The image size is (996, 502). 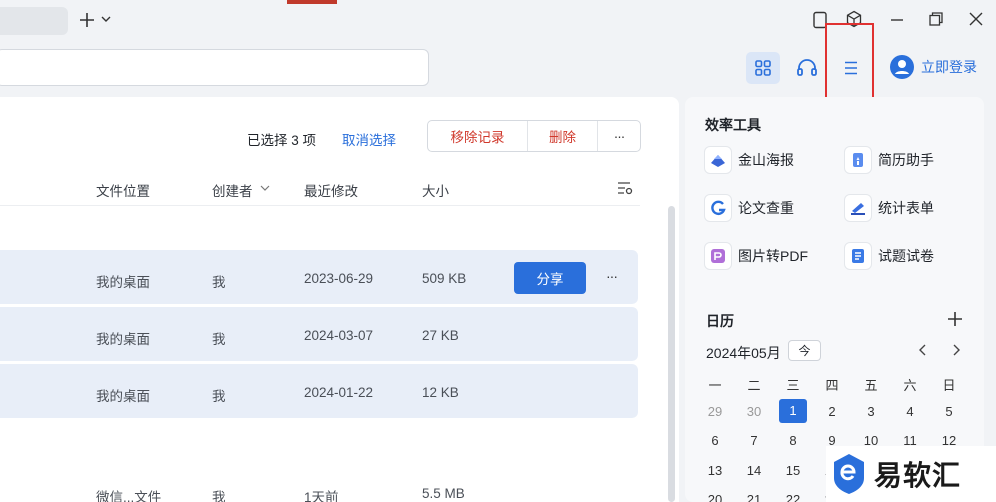 What do you see at coordinates (754, 470) in the screenshot?
I see `calendar-day: 14` at bounding box center [754, 470].